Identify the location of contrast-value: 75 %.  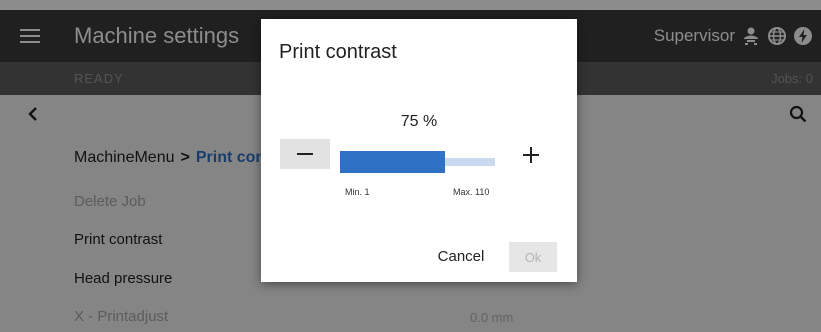
(419, 121).